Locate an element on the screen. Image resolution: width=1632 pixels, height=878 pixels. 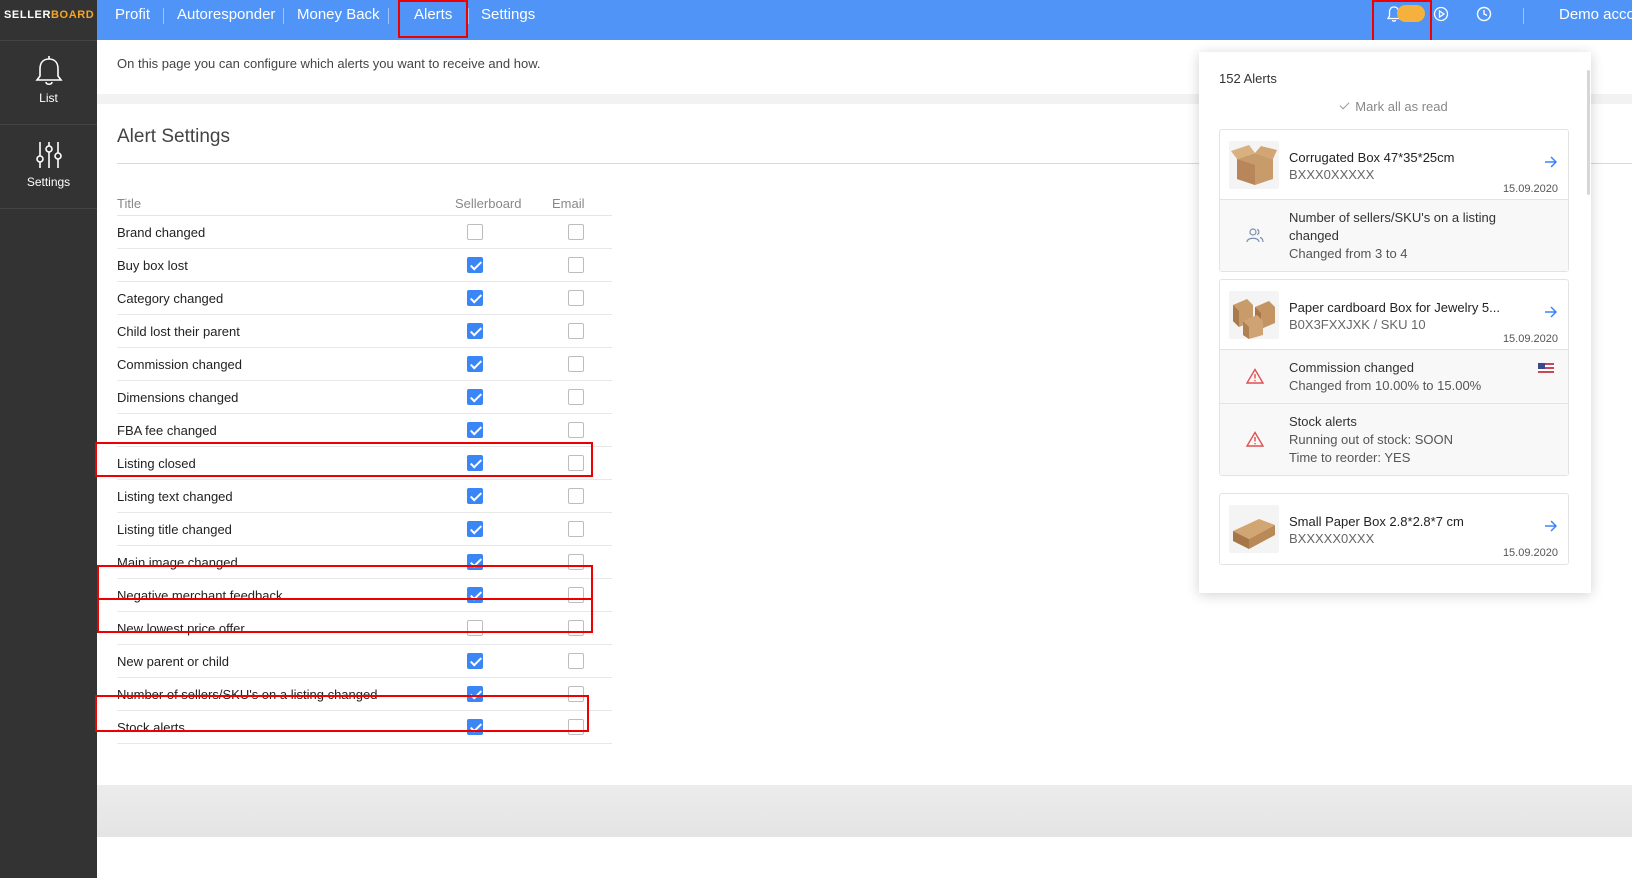
mark-all-read-link: Mark all as read is located at coordinates (1395, 106).